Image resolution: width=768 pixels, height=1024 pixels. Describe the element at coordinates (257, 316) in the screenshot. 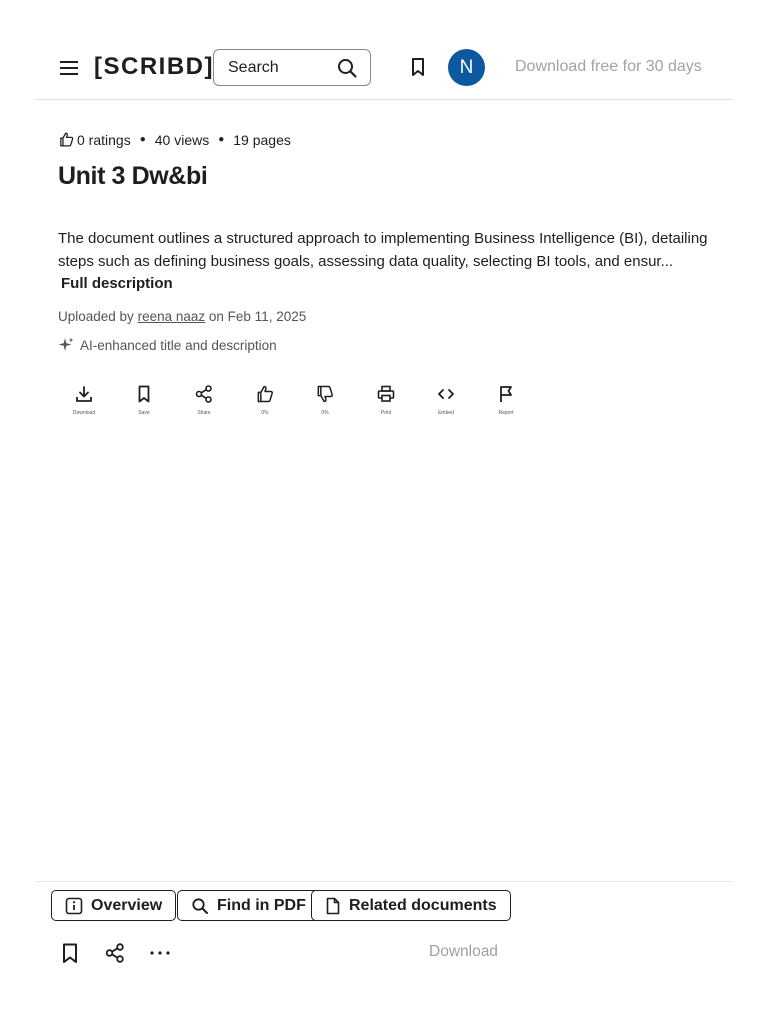

I see `upload-date: on Feb 11, 2025` at that location.